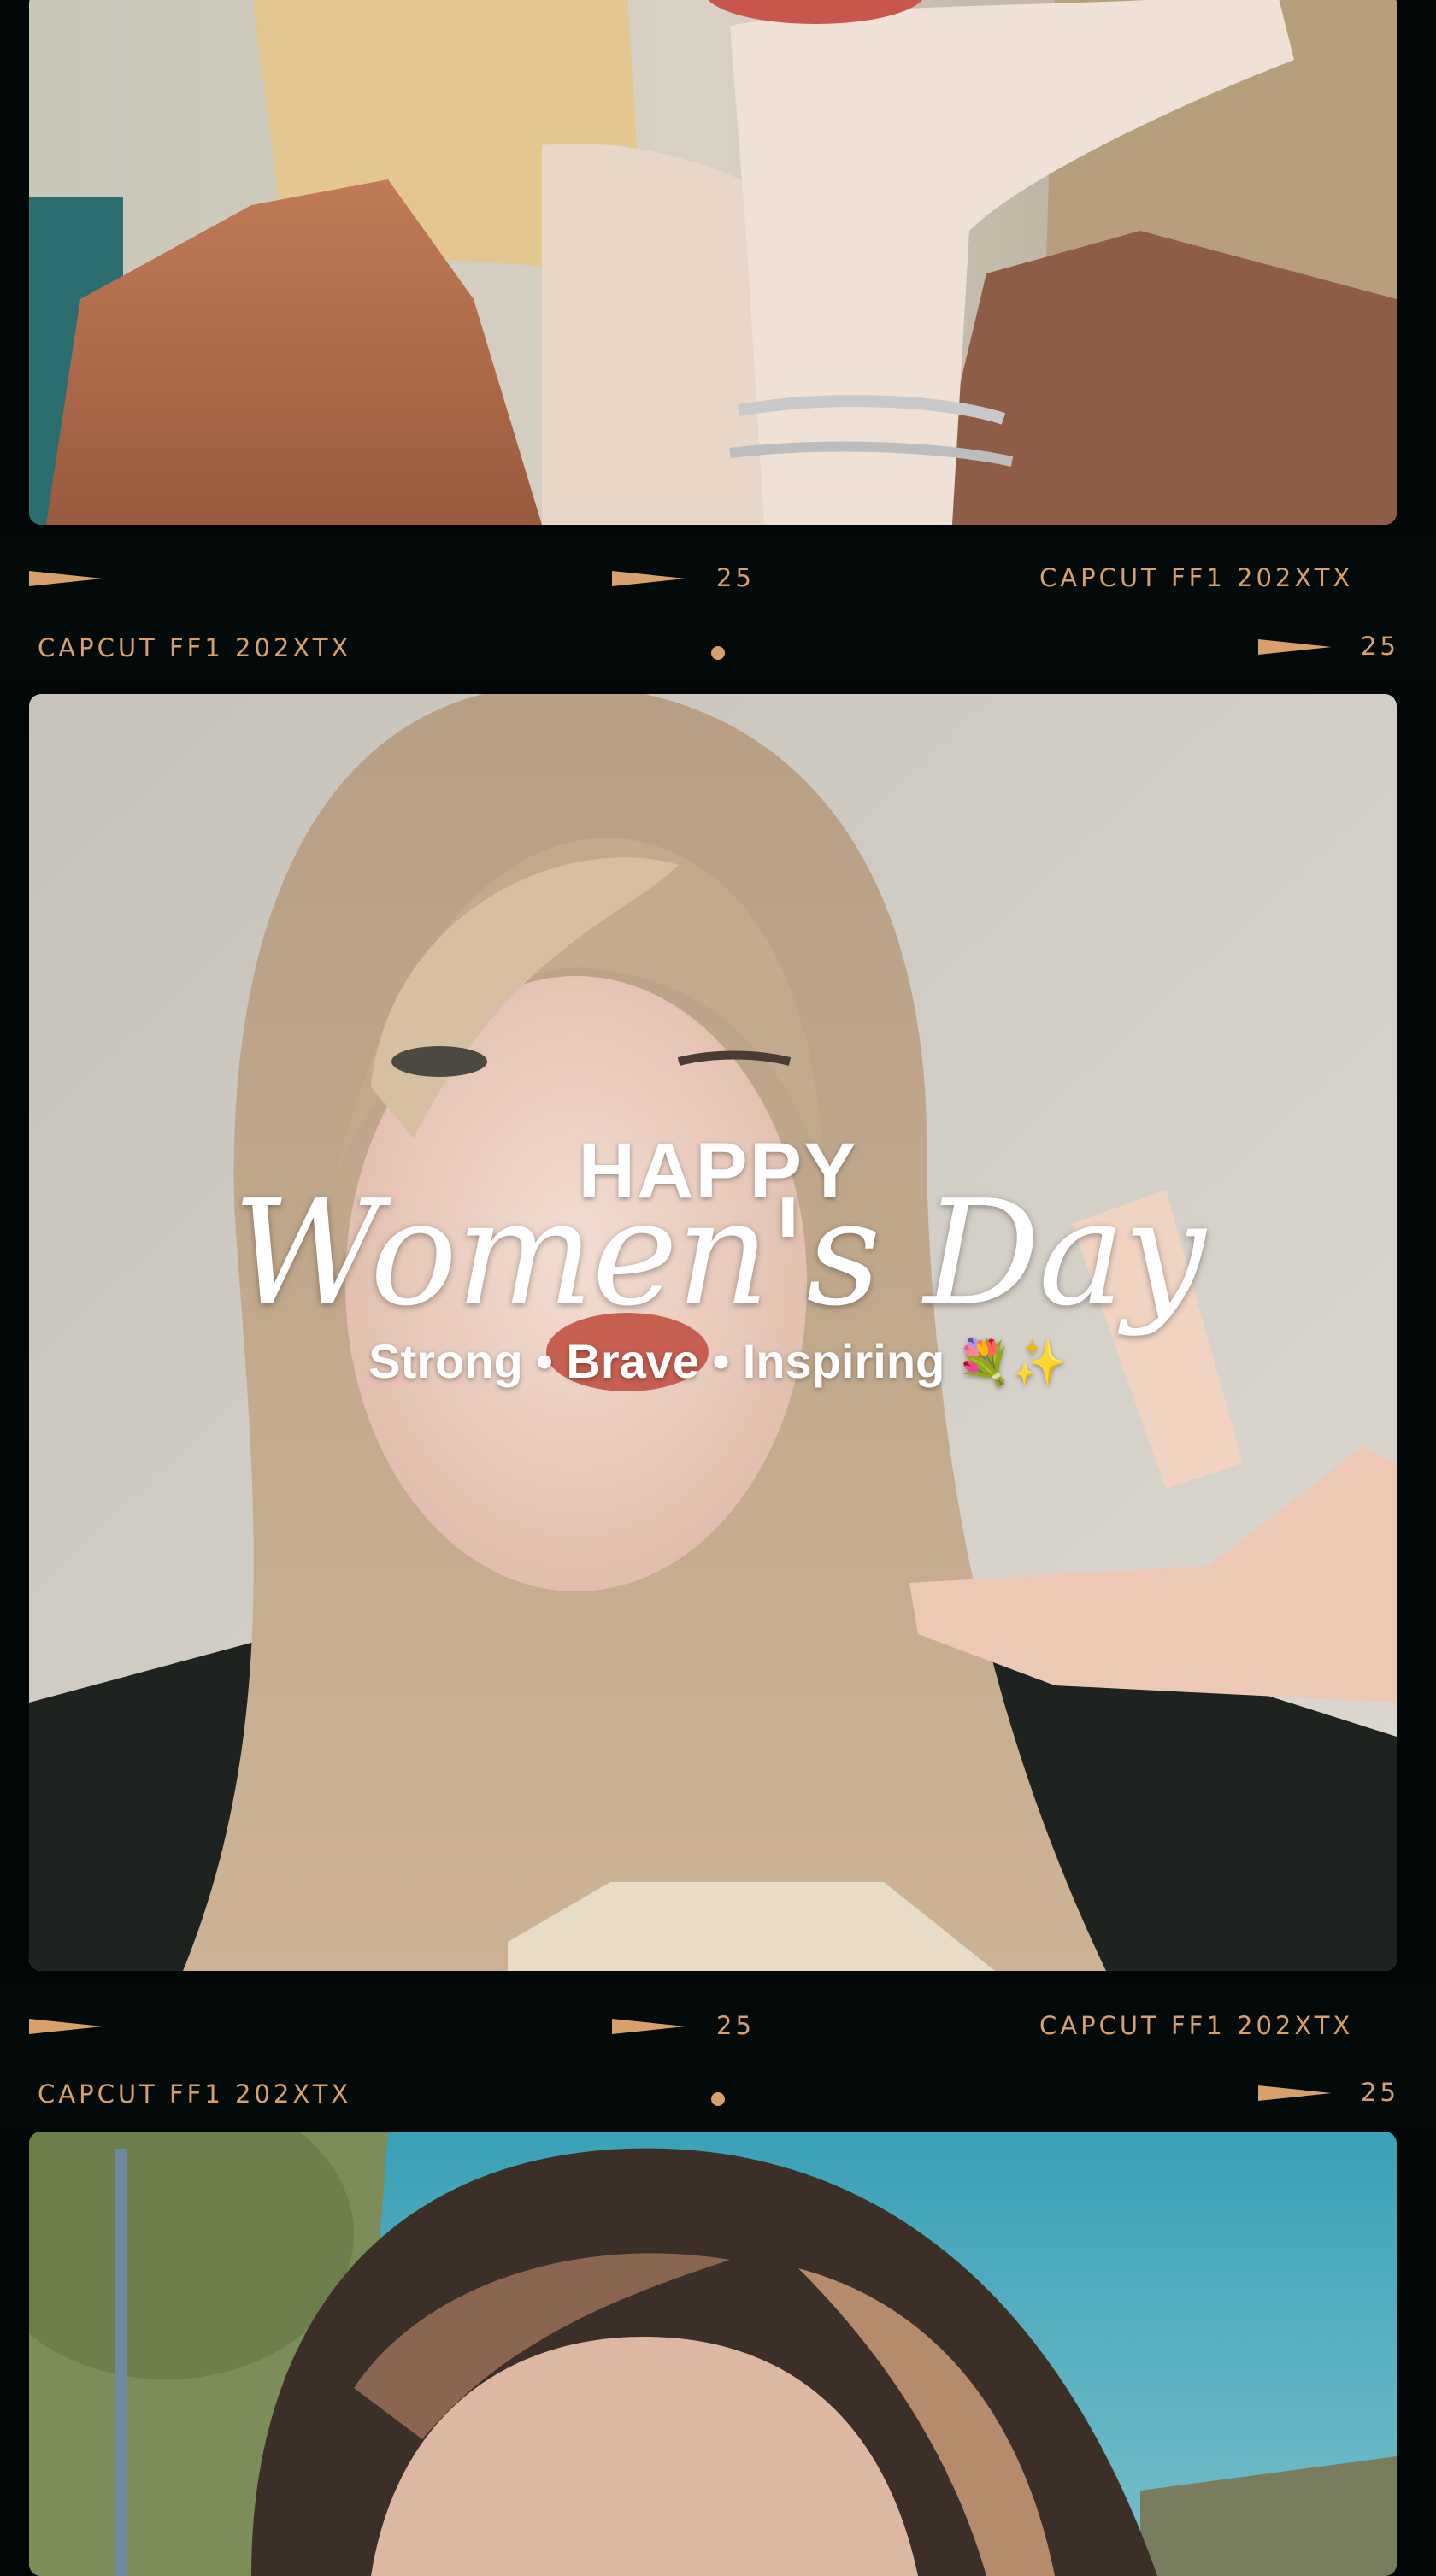  I want to click on womens-day-title: Women's Day, so click(719, 1253).